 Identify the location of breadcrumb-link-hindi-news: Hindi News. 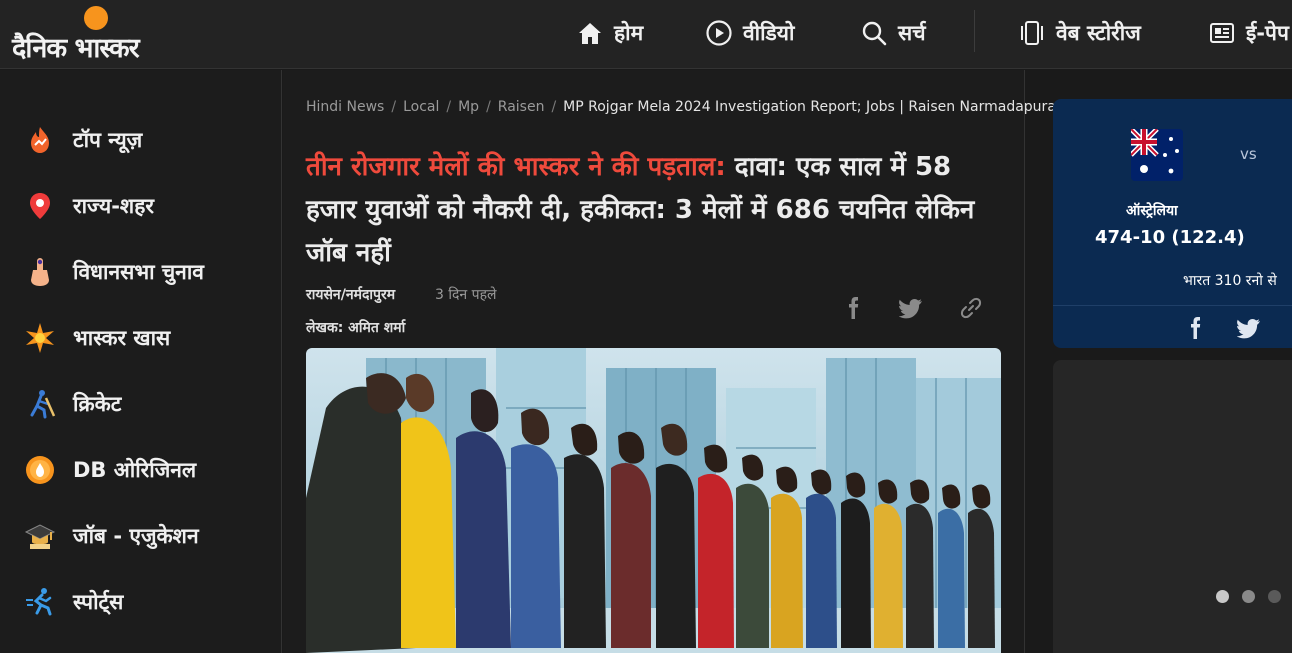
(345, 107).